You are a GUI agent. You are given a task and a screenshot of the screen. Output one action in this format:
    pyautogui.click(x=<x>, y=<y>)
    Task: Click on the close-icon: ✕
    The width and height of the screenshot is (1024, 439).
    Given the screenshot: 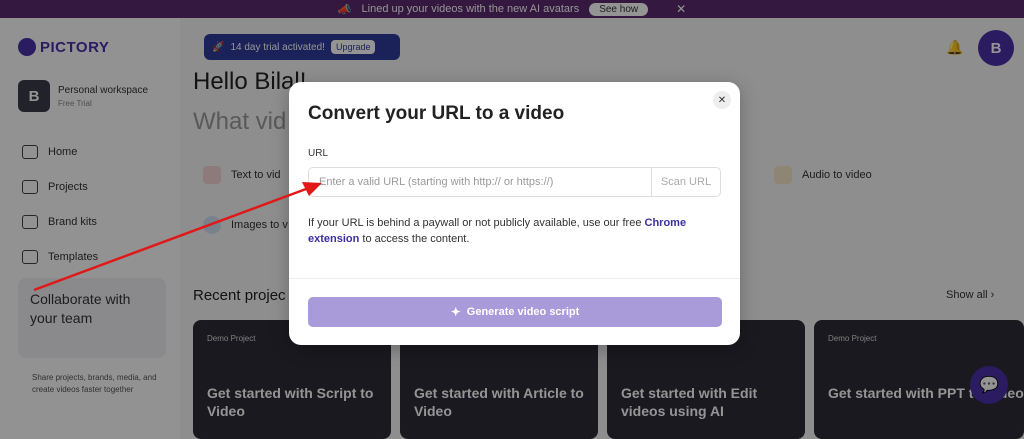 What is the action you would take?
    pyautogui.click(x=722, y=100)
    